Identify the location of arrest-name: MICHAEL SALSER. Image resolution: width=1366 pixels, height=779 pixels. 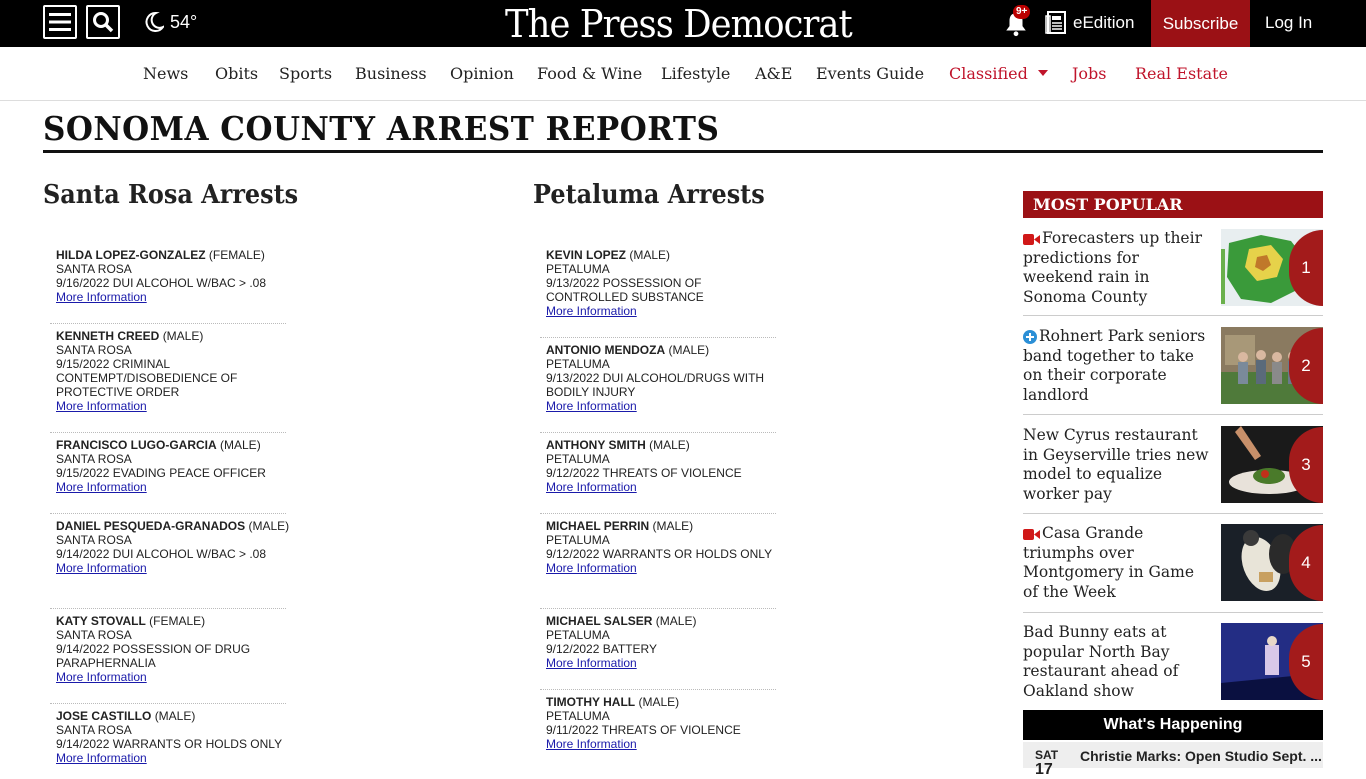
(599, 621).